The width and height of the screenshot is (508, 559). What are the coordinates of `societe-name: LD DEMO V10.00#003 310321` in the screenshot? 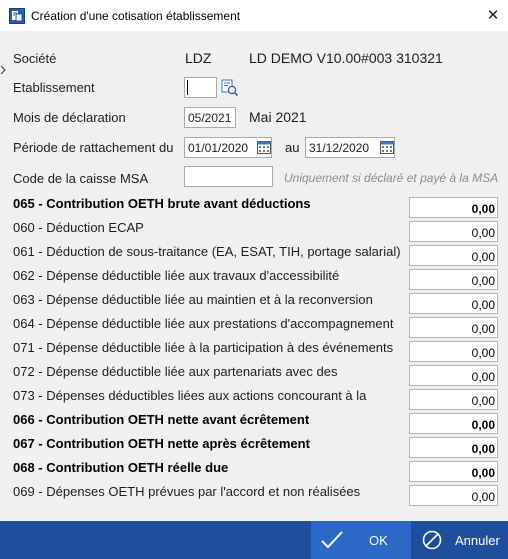 It's located at (346, 58).